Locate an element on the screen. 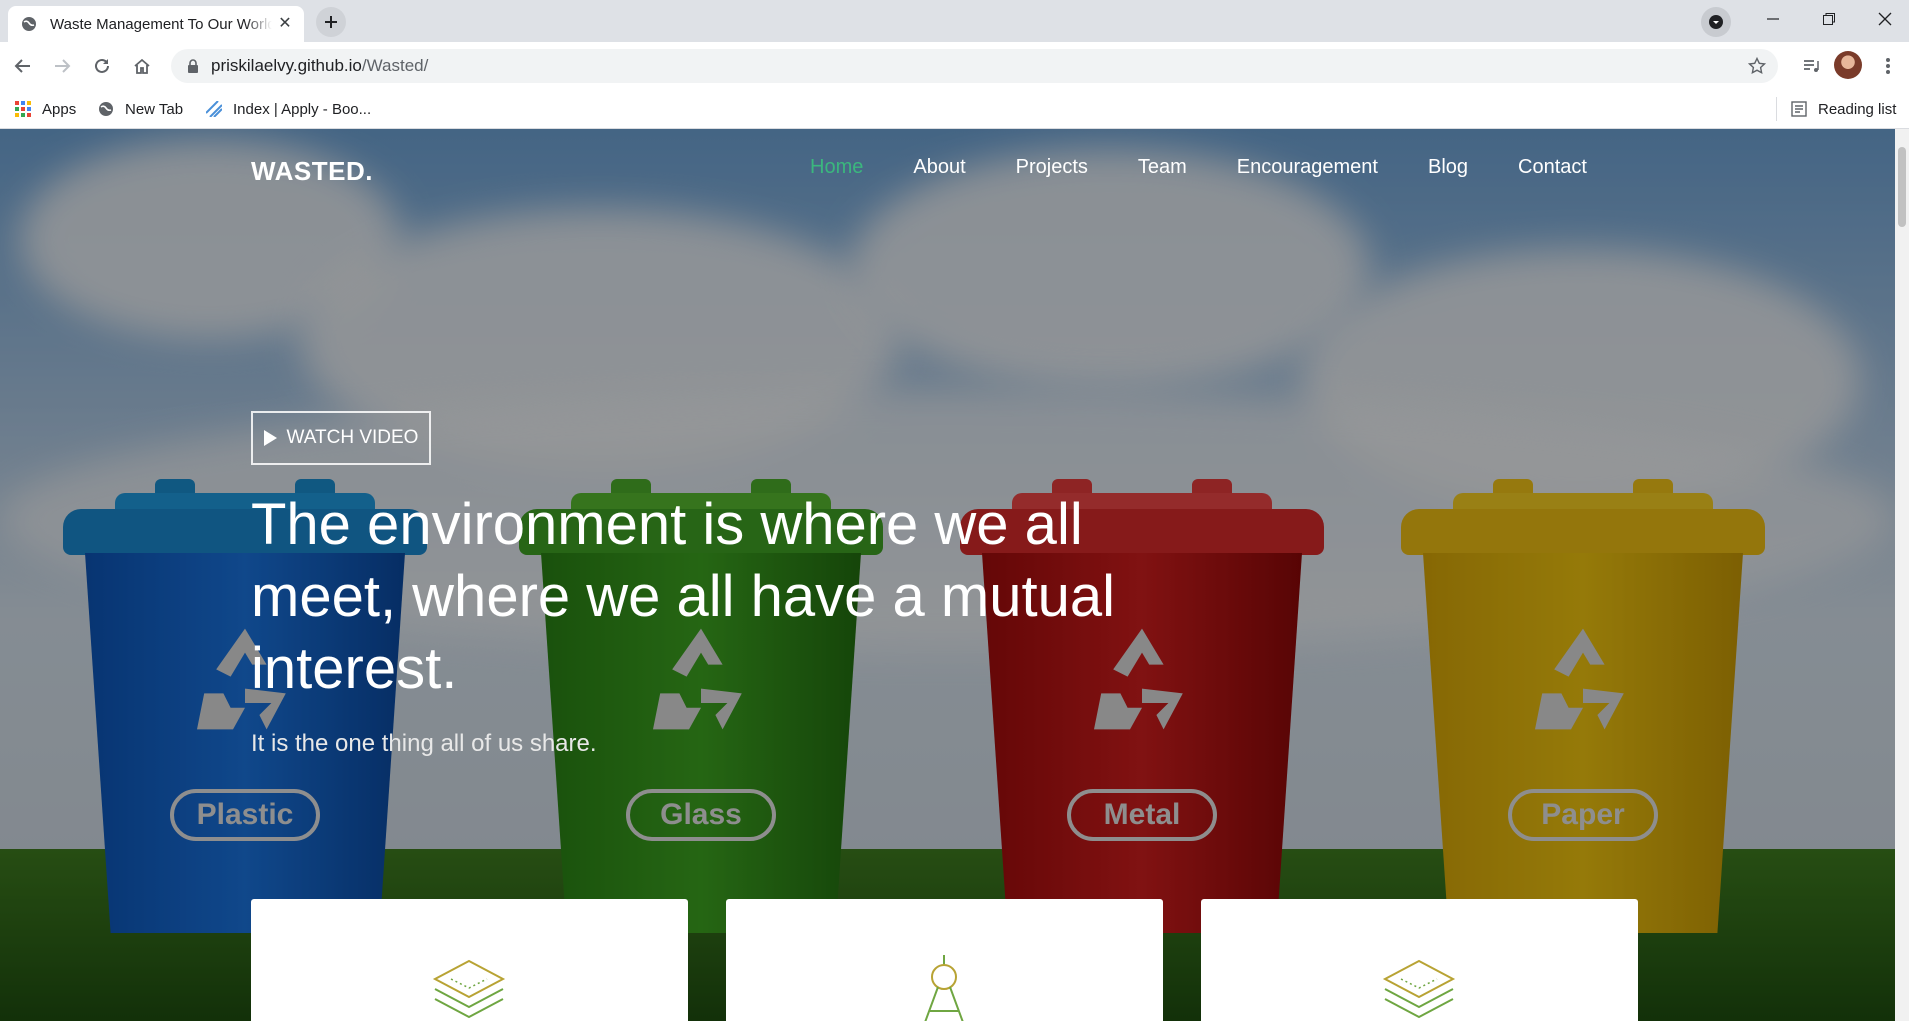 The image size is (1909, 1021). reload-button is located at coordinates (102, 66).